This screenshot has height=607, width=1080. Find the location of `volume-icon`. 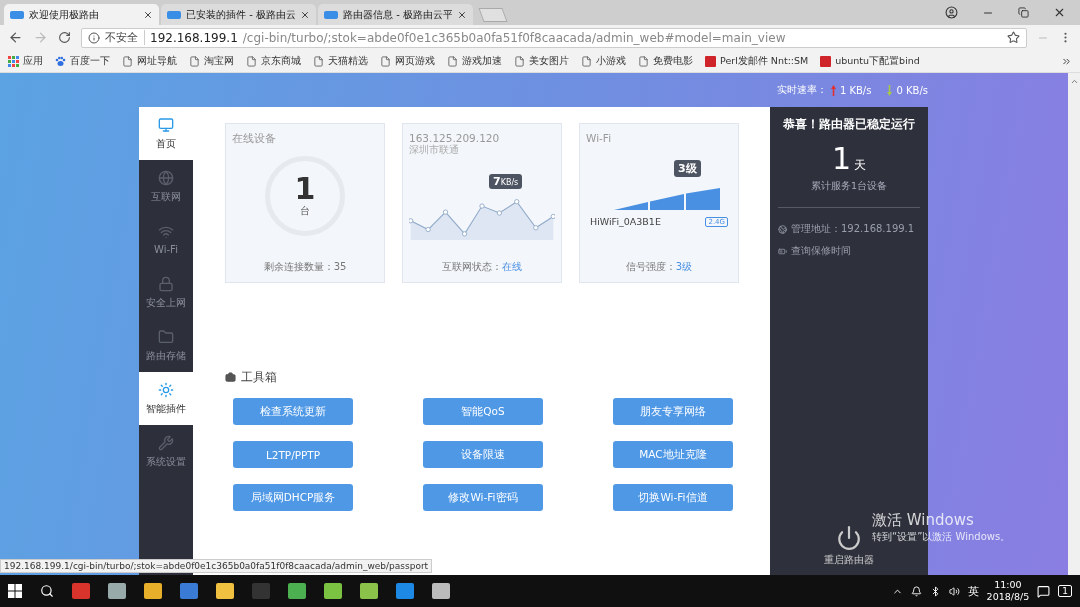

volume-icon is located at coordinates (954, 591).